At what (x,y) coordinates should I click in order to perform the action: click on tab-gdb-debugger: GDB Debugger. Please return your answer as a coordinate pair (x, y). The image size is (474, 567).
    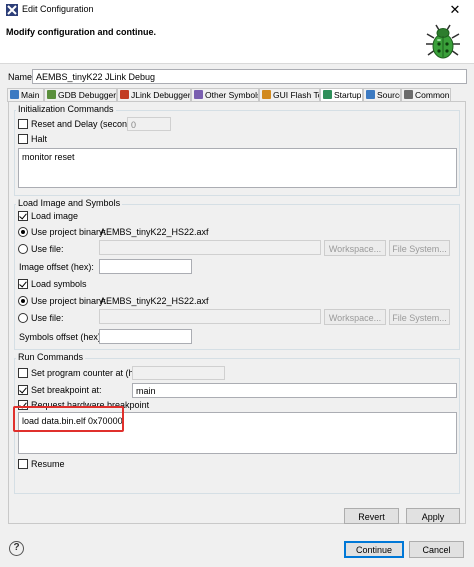
    Looking at the image, I should click on (80, 95).